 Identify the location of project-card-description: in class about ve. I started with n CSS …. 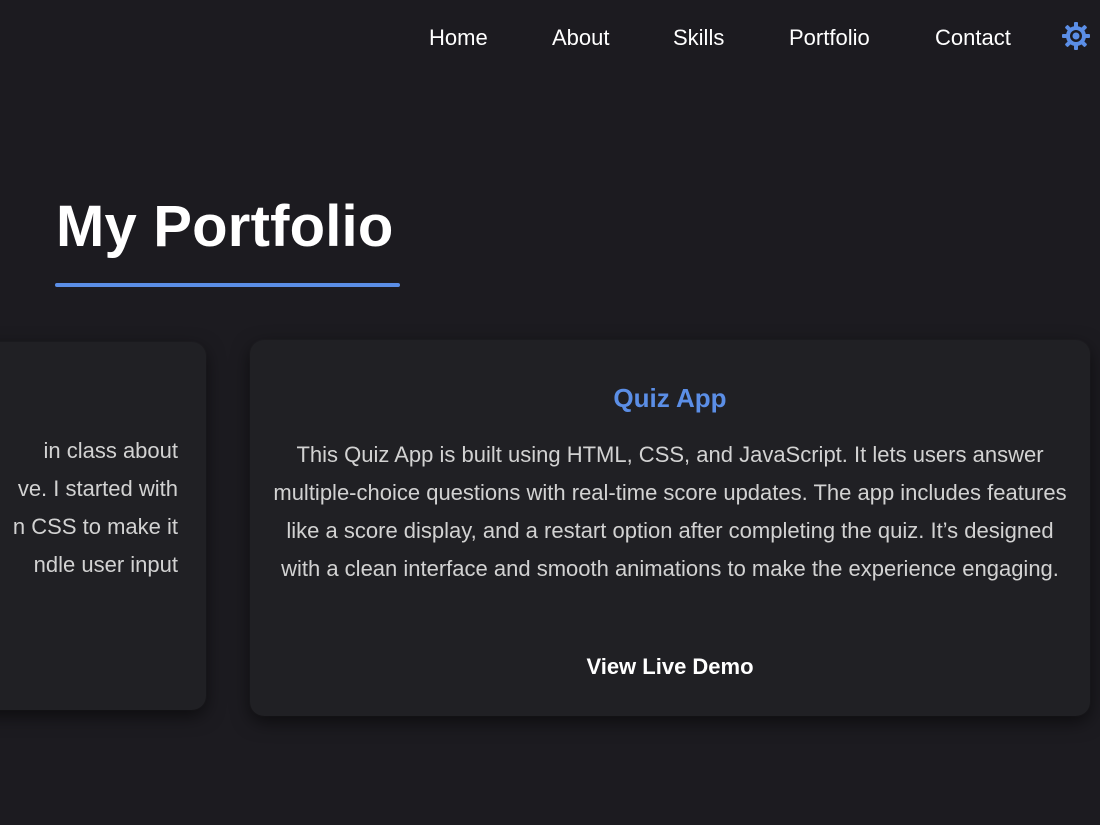
(89, 508).